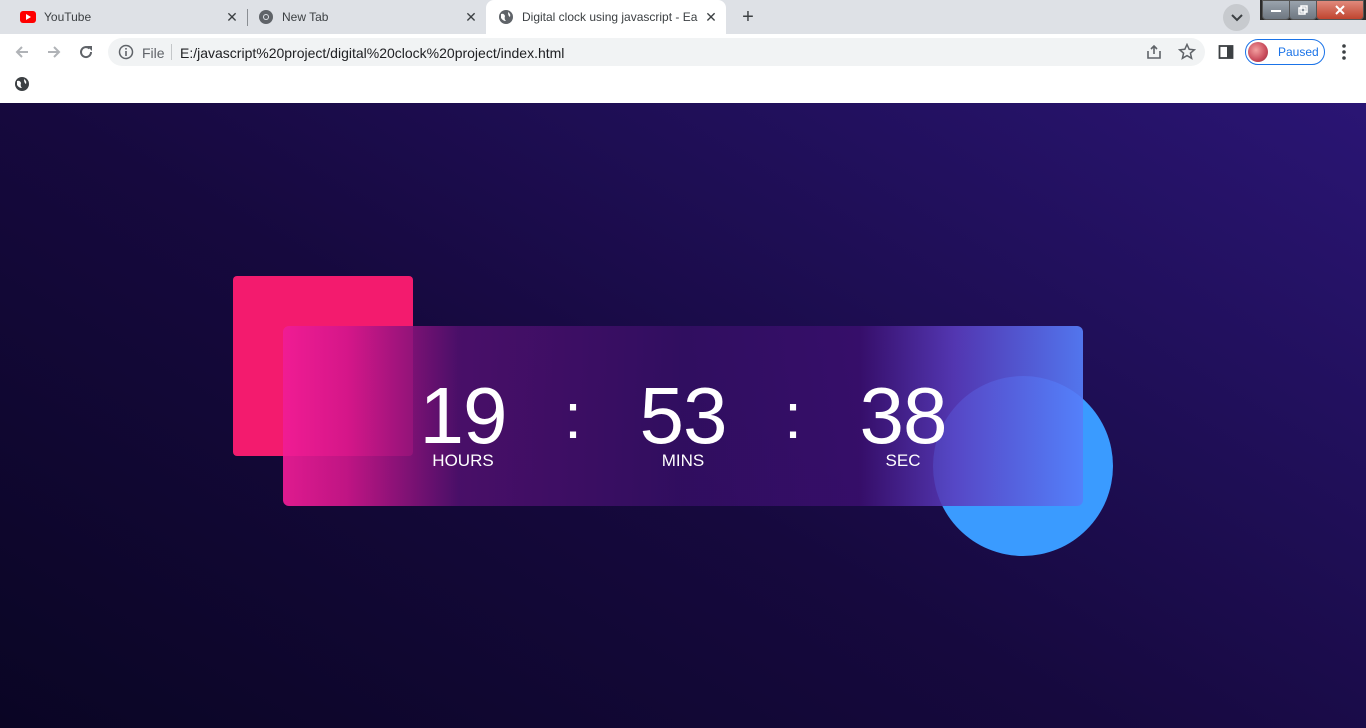 Image resolution: width=1366 pixels, height=728 pixels. What do you see at coordinates (903, 415) in the screenshot?
I see `seconds-value: 38` at bounding box center [903, 415].